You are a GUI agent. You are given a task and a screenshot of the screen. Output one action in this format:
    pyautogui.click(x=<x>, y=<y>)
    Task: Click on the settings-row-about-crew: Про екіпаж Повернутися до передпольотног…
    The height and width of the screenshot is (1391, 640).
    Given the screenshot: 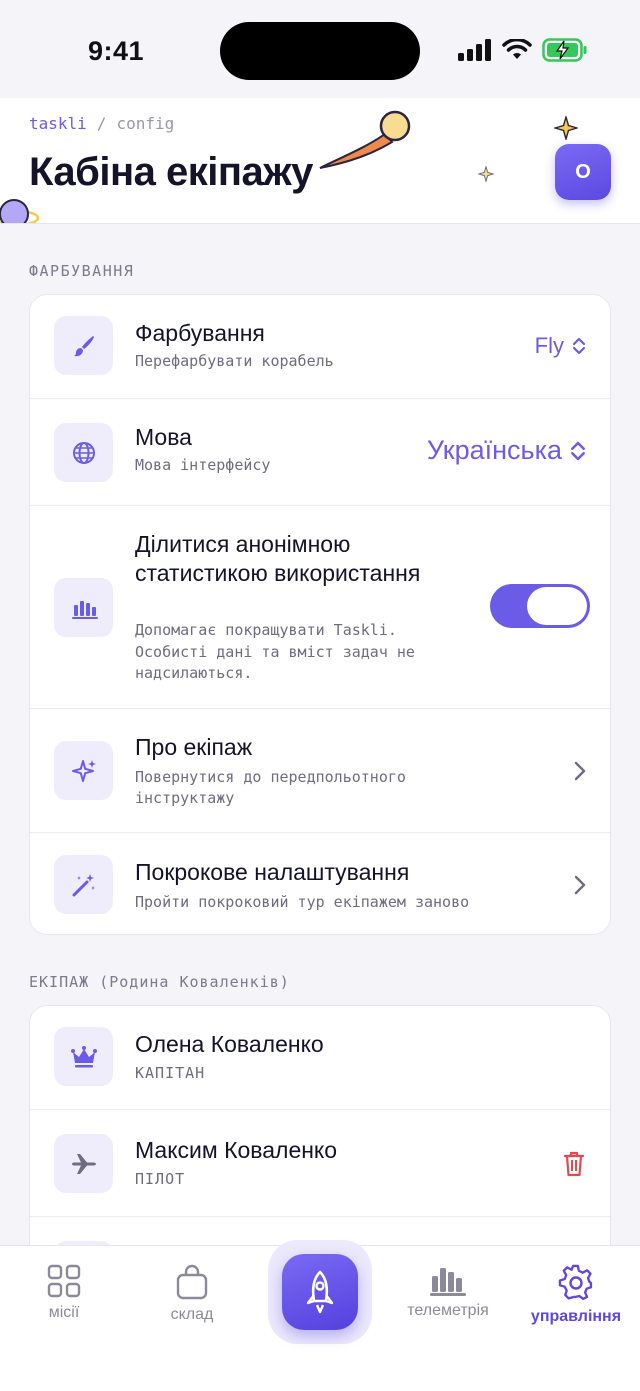 What is the action you would take?
    pyautogui.click(x=320, y=771)
    